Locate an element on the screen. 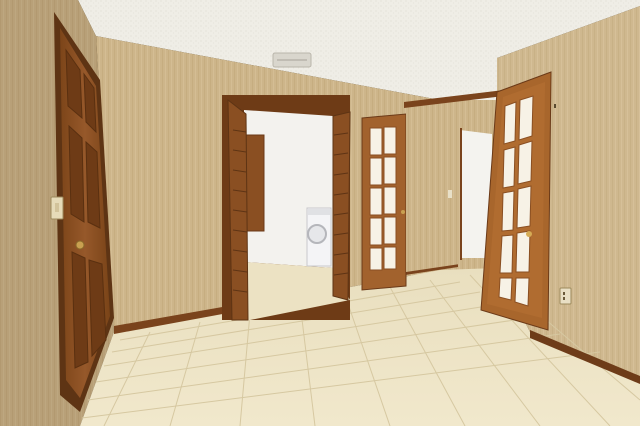 This screenshot has width=640, height=426. louvered-door-left is located at coordinates (238, 209).